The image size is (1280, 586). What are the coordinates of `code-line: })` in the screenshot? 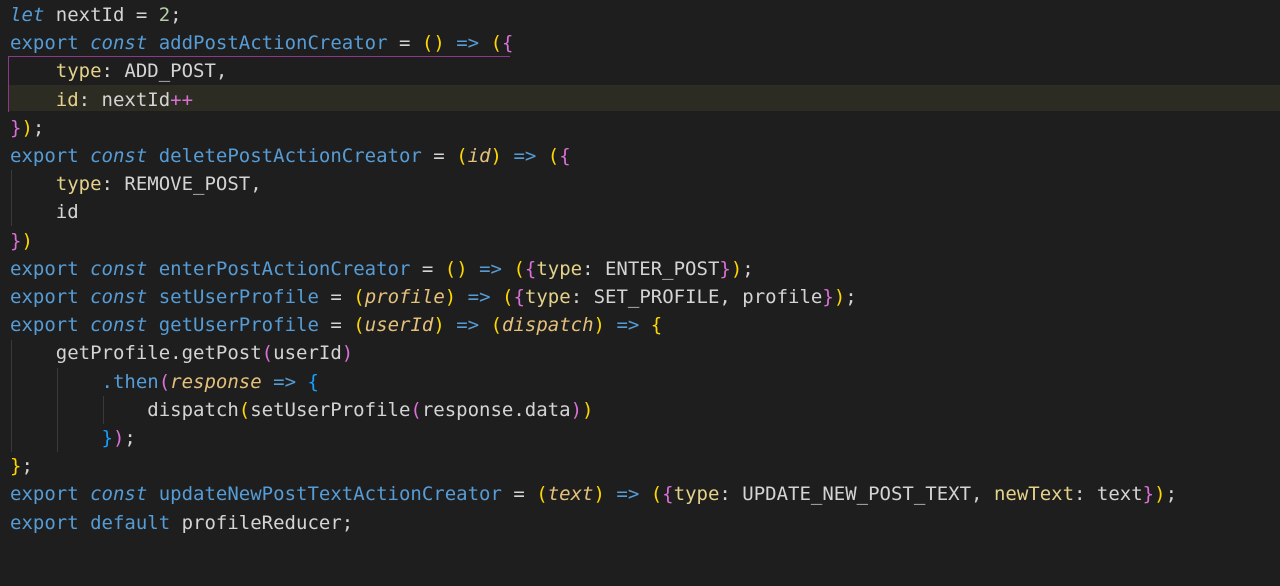 It's located at (21, 241).